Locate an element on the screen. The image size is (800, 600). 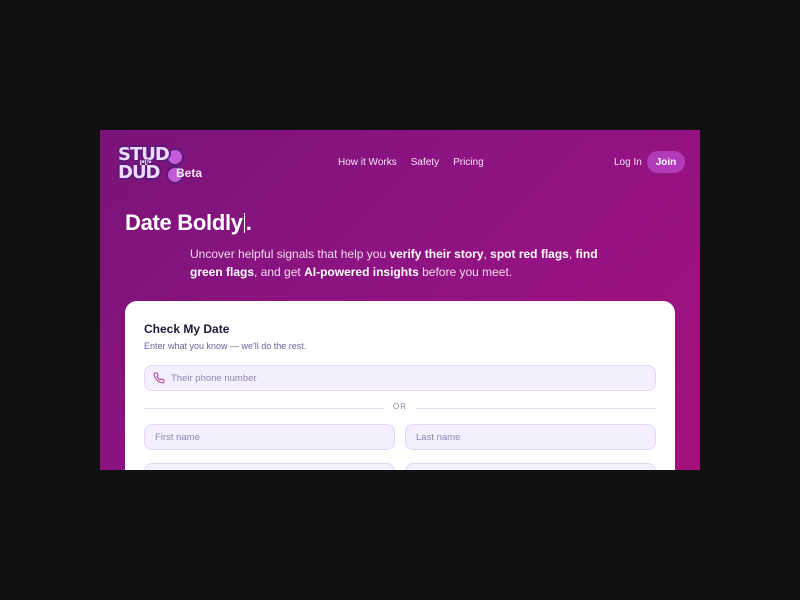
hero-title-period: . is located at coordinates (248, 222).